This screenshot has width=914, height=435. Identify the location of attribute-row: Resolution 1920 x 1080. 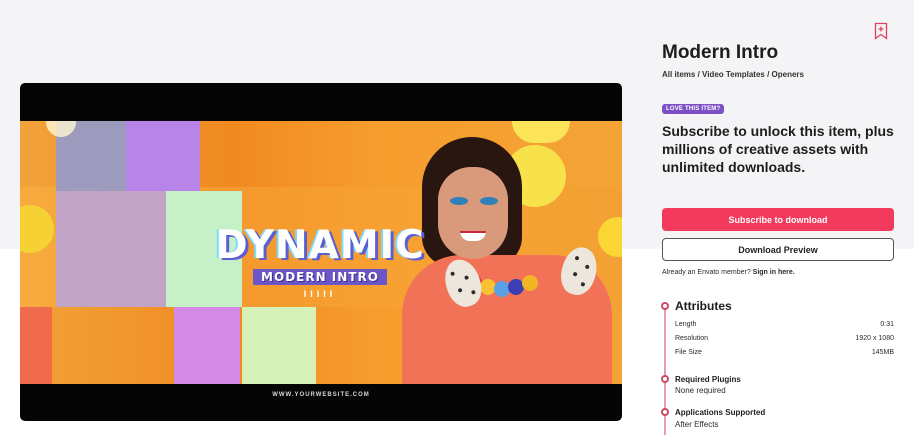
(784, 338).